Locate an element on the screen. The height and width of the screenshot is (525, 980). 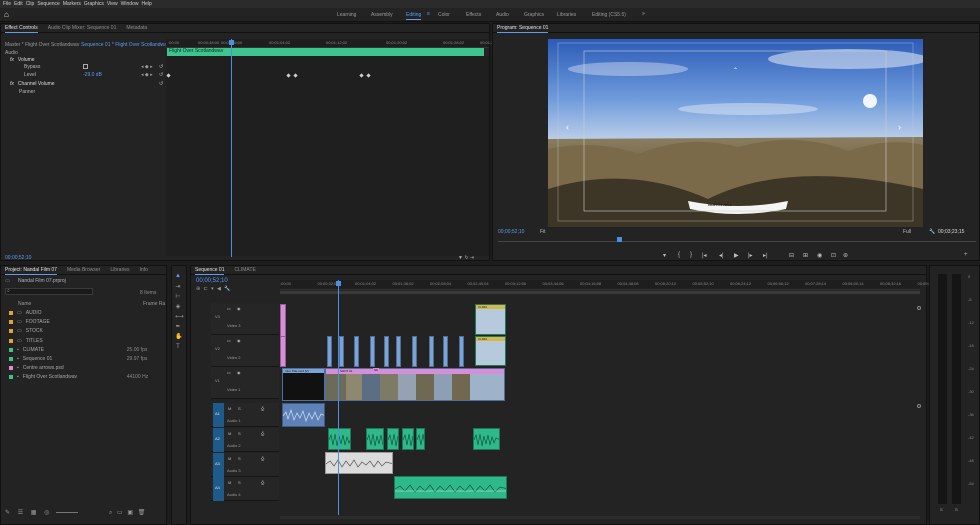
clip-v2-climate: CLIMA is located at coordinates (490, 351).